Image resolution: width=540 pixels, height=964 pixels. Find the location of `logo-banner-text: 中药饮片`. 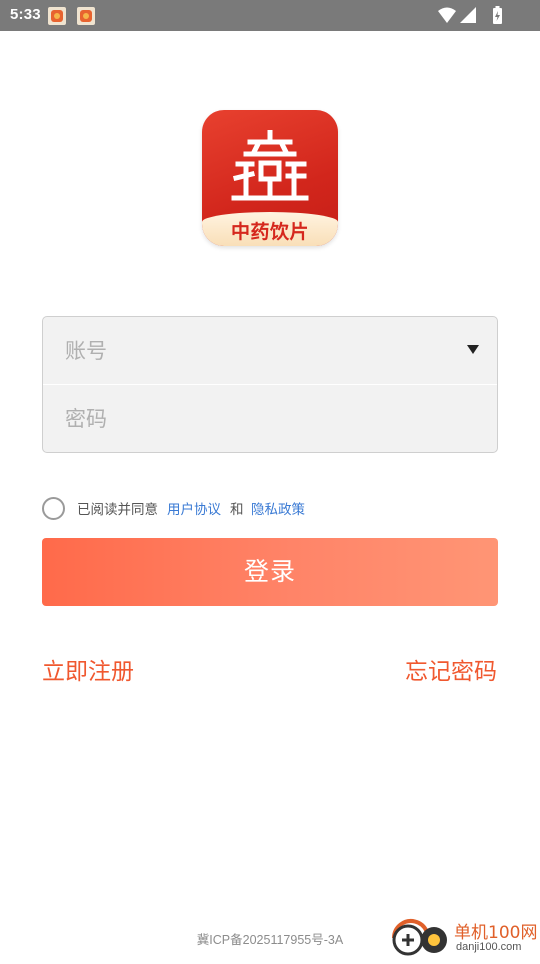

logo-banner-text: 中药饮片 is located at coordinates (269, 232).